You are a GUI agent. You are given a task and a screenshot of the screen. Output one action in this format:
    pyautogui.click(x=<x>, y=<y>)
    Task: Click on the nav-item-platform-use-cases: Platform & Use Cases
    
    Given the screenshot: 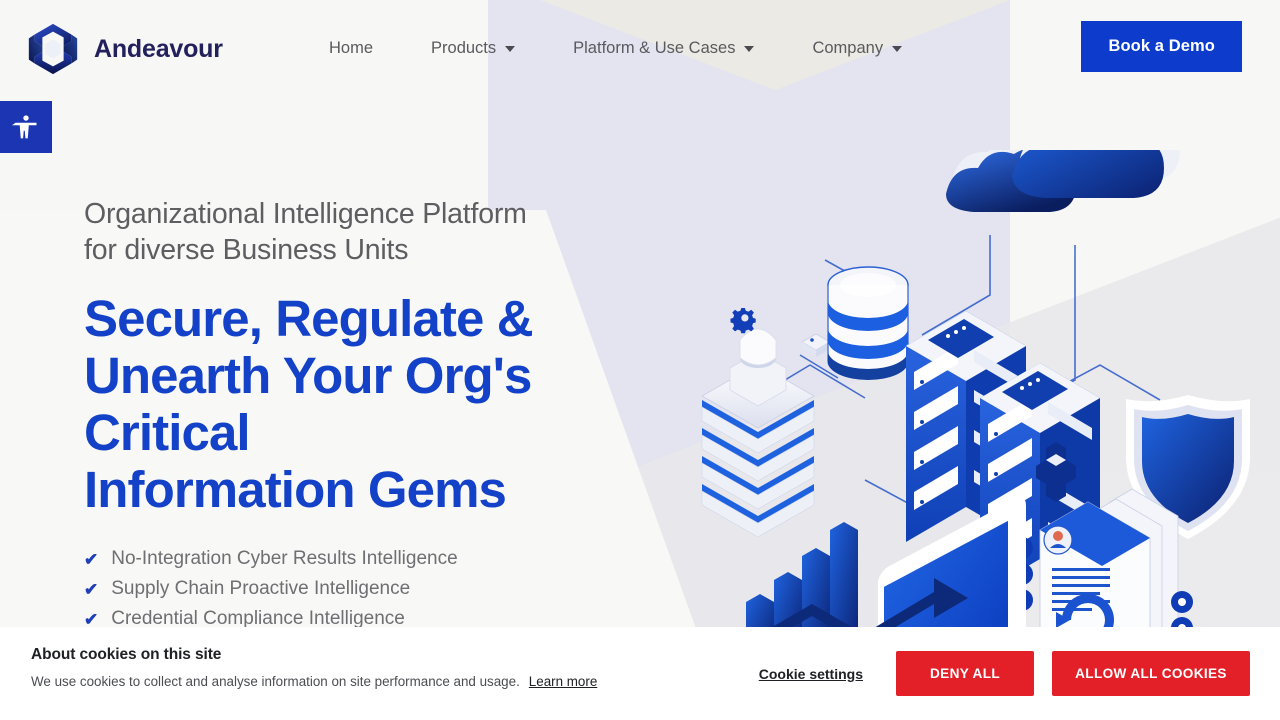 What is the action you would take?
    pyautogui.click(x=663, y=48)
    